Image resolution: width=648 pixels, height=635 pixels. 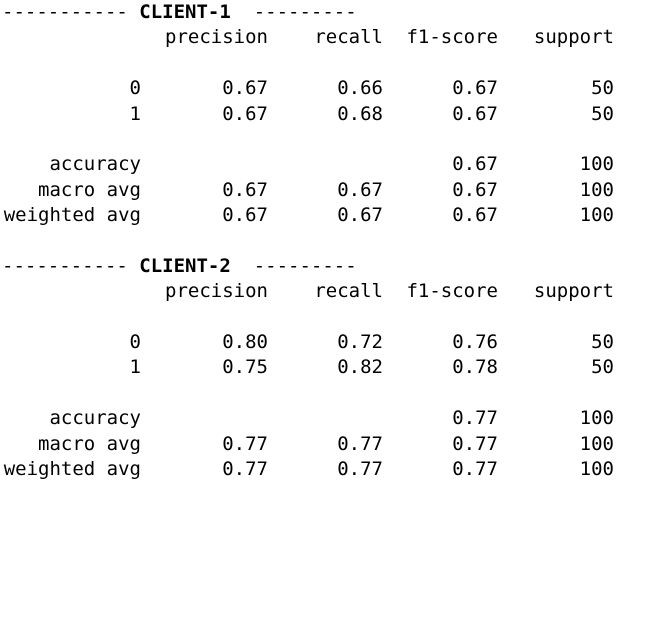 What do you see at coordinates (325, 215) in the screenshot?
I see `client-1-weighted-avg-row: weighted avg 0.67 0.67 0.67 100` at bounding box center [325, 215].